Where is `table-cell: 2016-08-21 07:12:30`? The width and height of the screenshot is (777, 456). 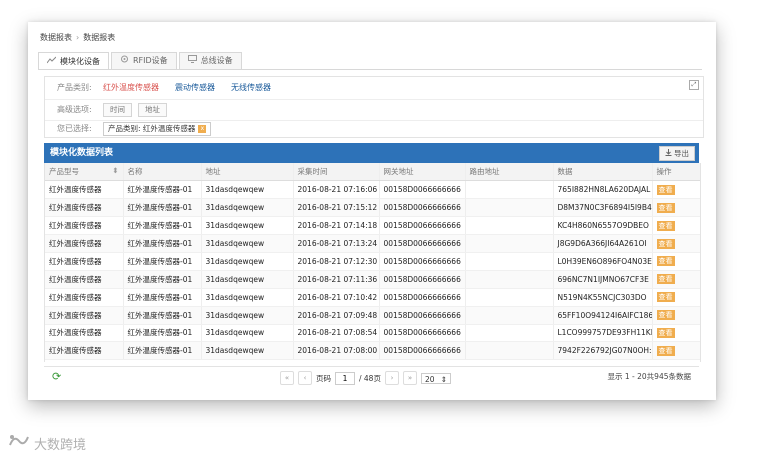
table-cell: 2016-08-21 07:12:30 is located at coordinates (336, 261).